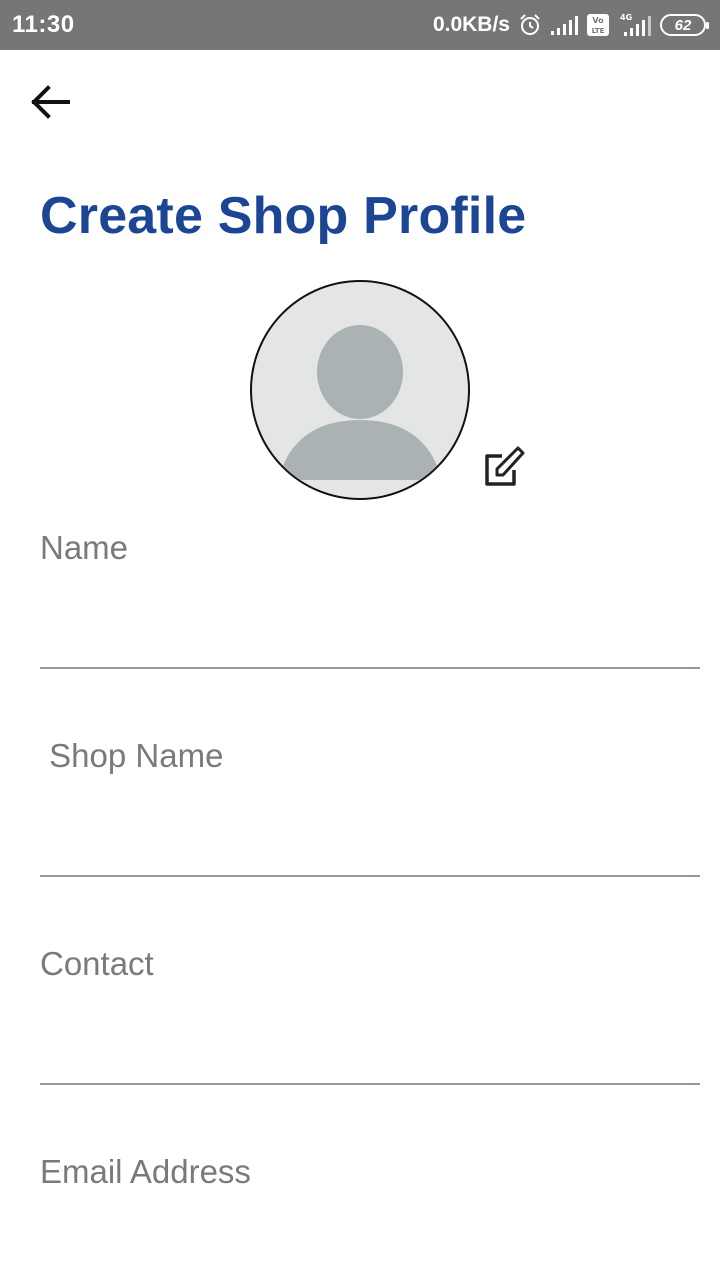 This screenshot has height=1280, width=720. I want to click on edit-avatar-button, so click(504, 468).